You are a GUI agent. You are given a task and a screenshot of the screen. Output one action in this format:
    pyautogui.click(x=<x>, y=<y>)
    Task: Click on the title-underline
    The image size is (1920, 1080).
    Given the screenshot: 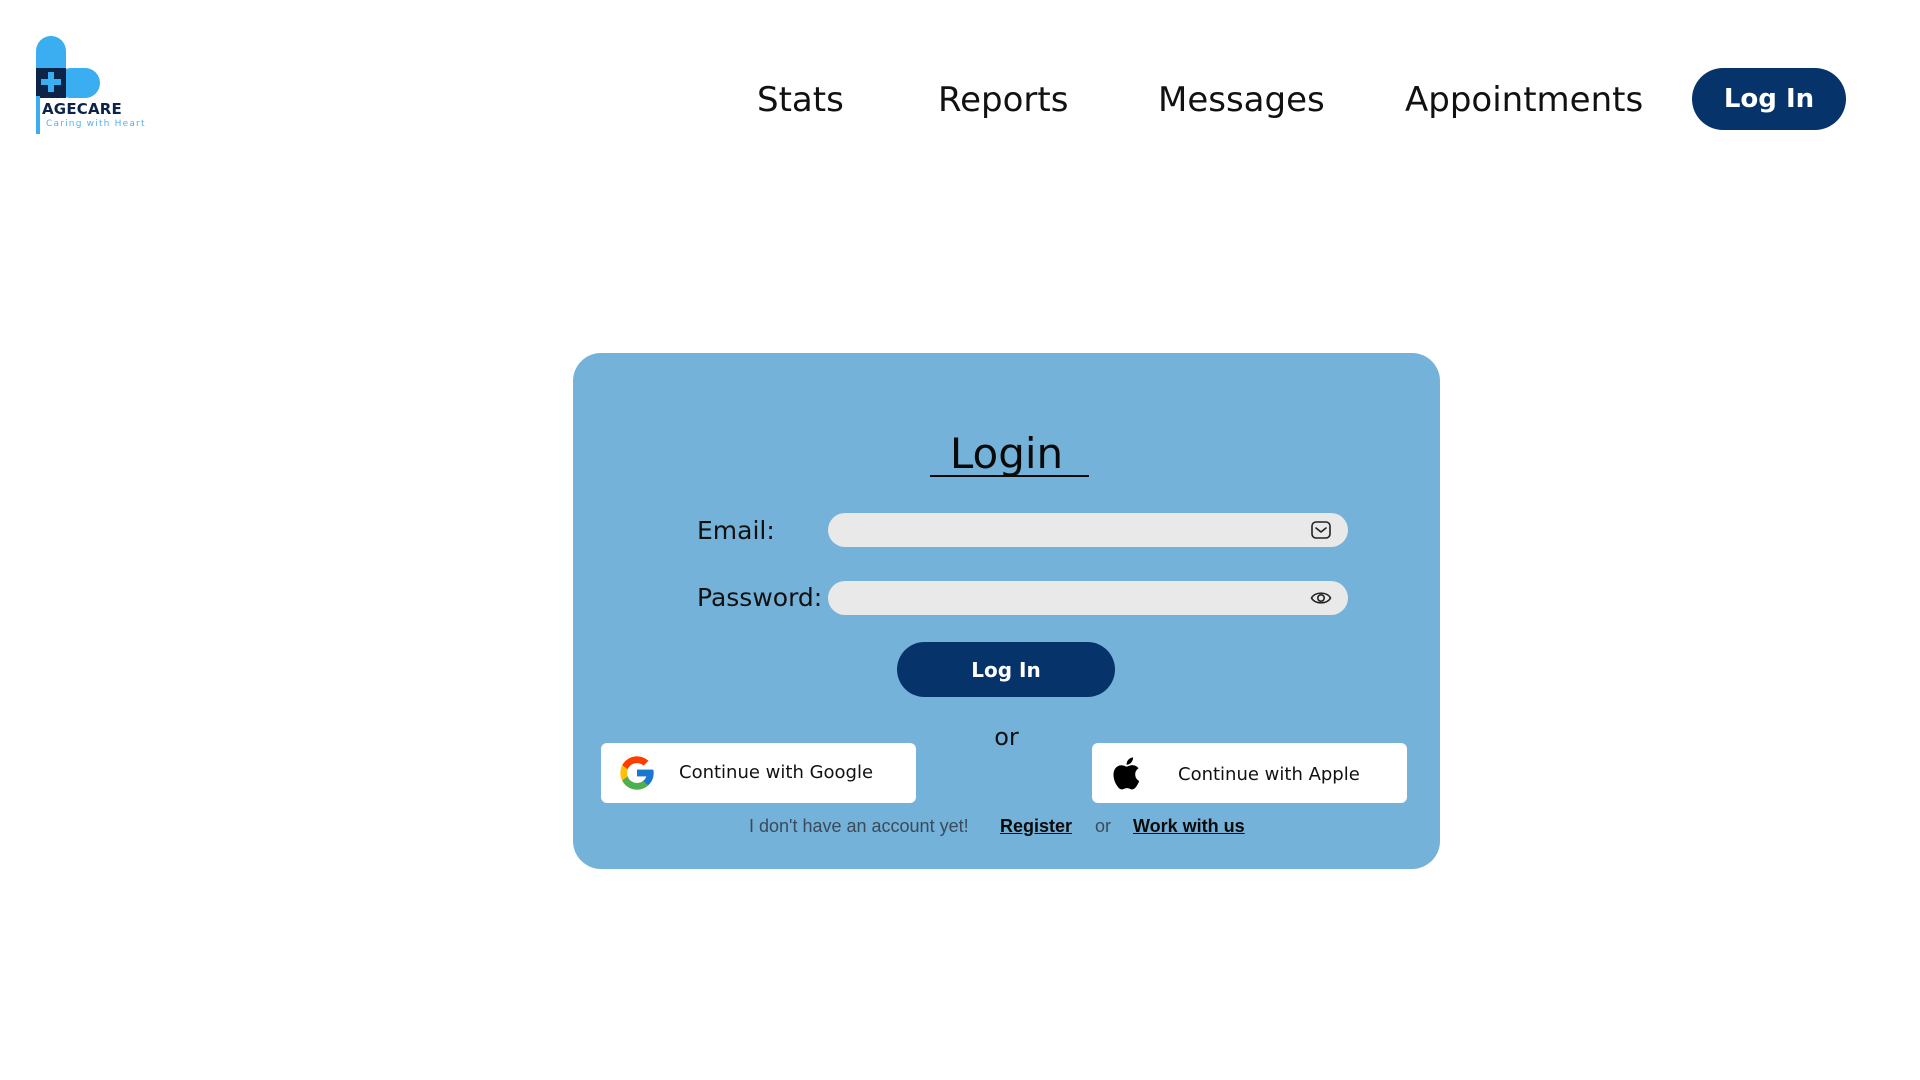 What is the action you would take?
    pyautogui.click(x=1009, y=476)
    